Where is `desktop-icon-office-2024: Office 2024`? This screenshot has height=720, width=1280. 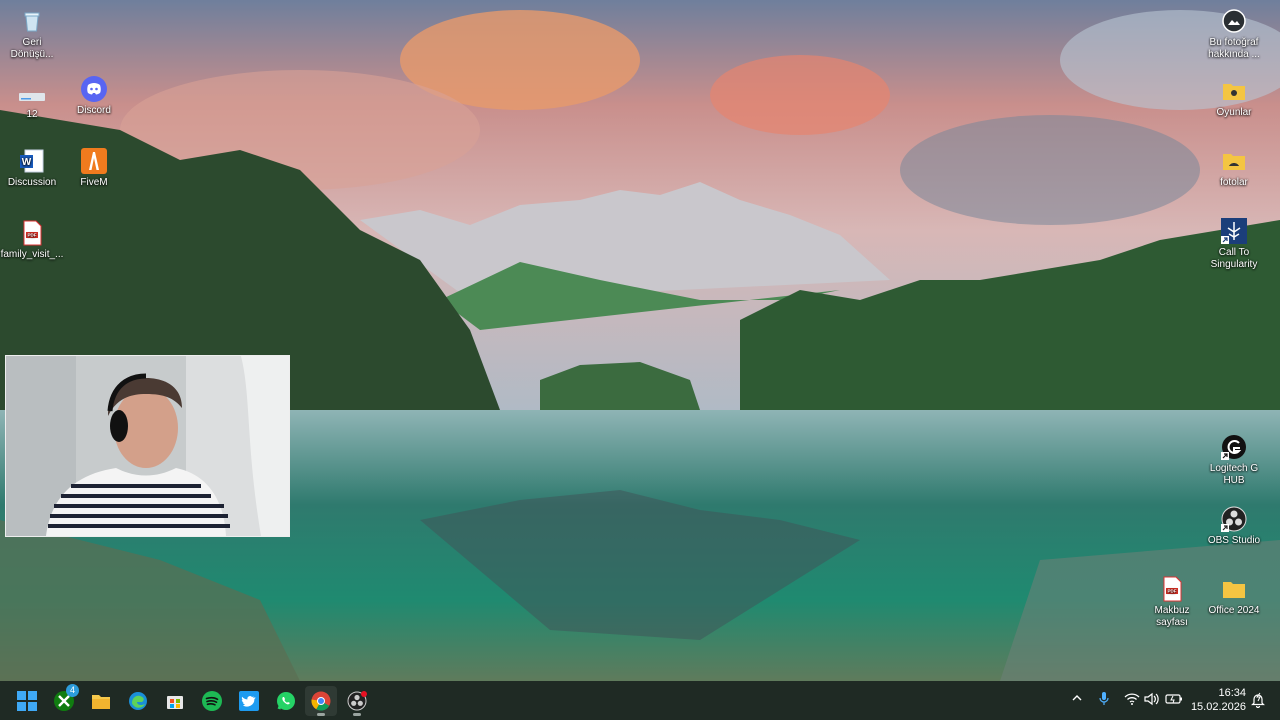
desktop-icon-office-2024: Office 2024 is located at coordinates (1234, 596).